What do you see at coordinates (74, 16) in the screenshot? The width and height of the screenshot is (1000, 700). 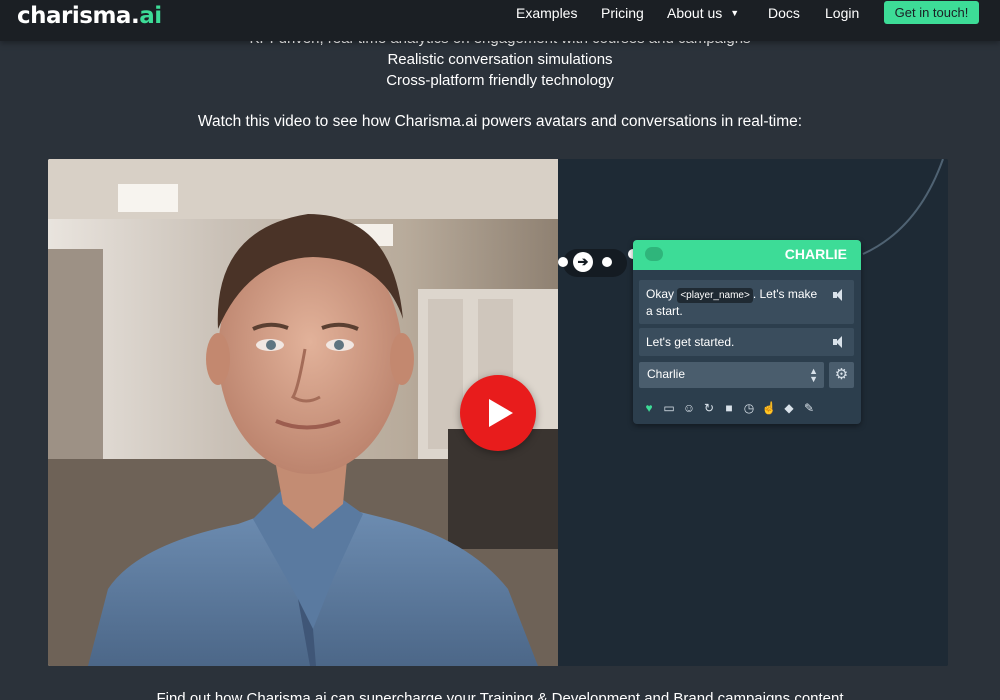 I see `logo-main: charisma` at bounding box center [74, 16].